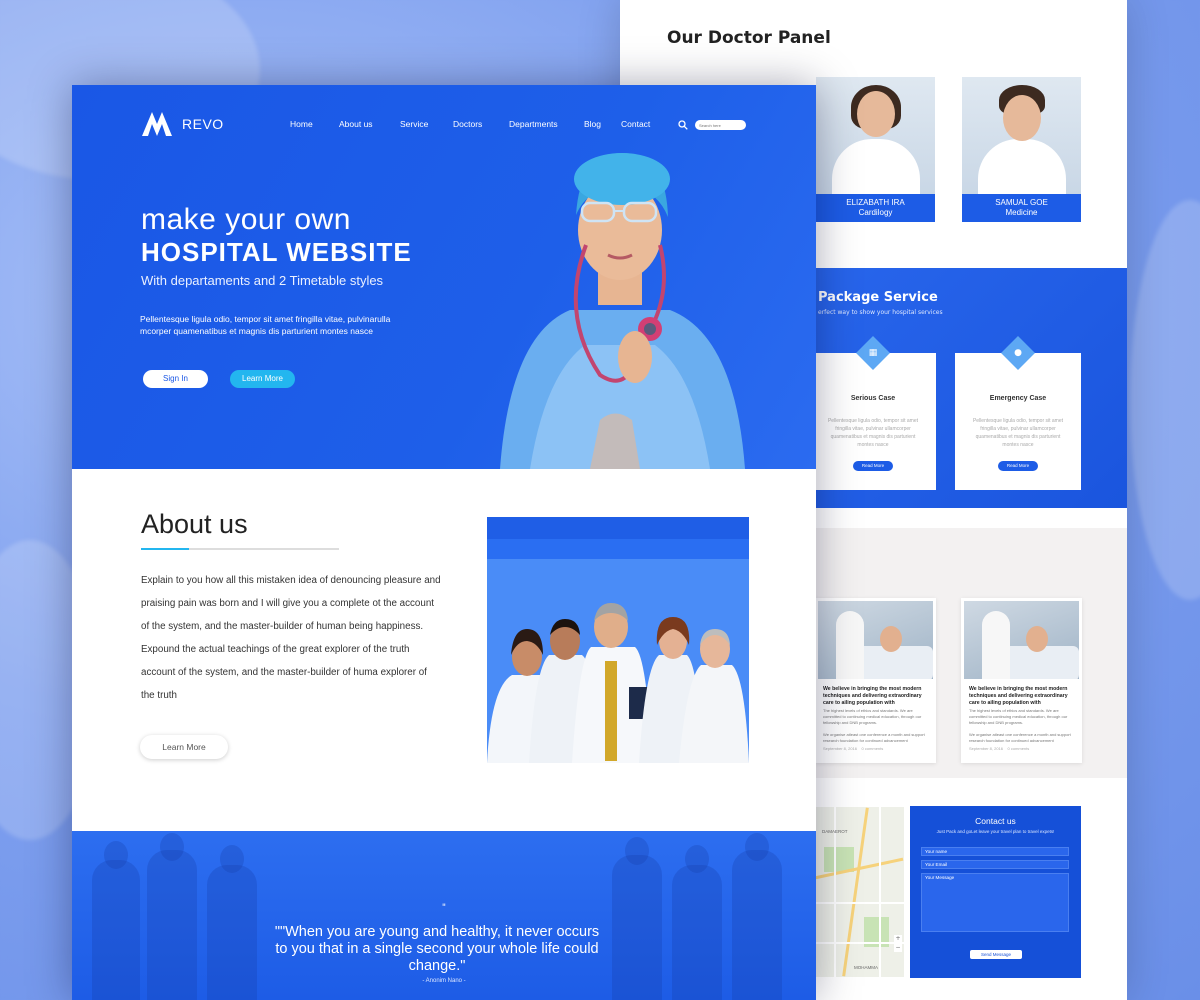  I want to click on package-card-title: Serious Case, so click(873, 398).